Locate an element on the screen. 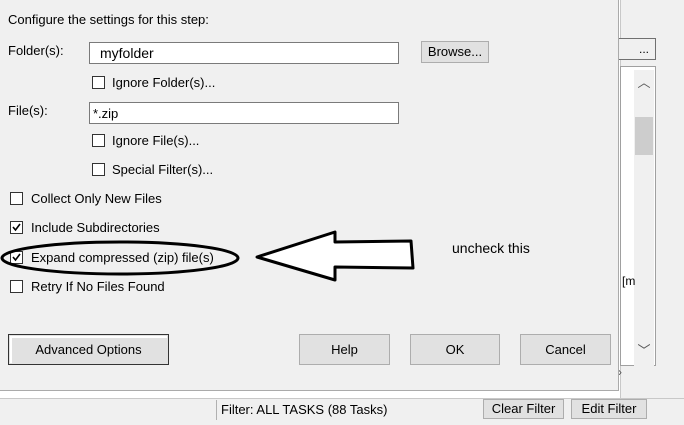 This screenshot has height=425, width=684. annotation-text: uncheck this is located at coordinates (491, 248).